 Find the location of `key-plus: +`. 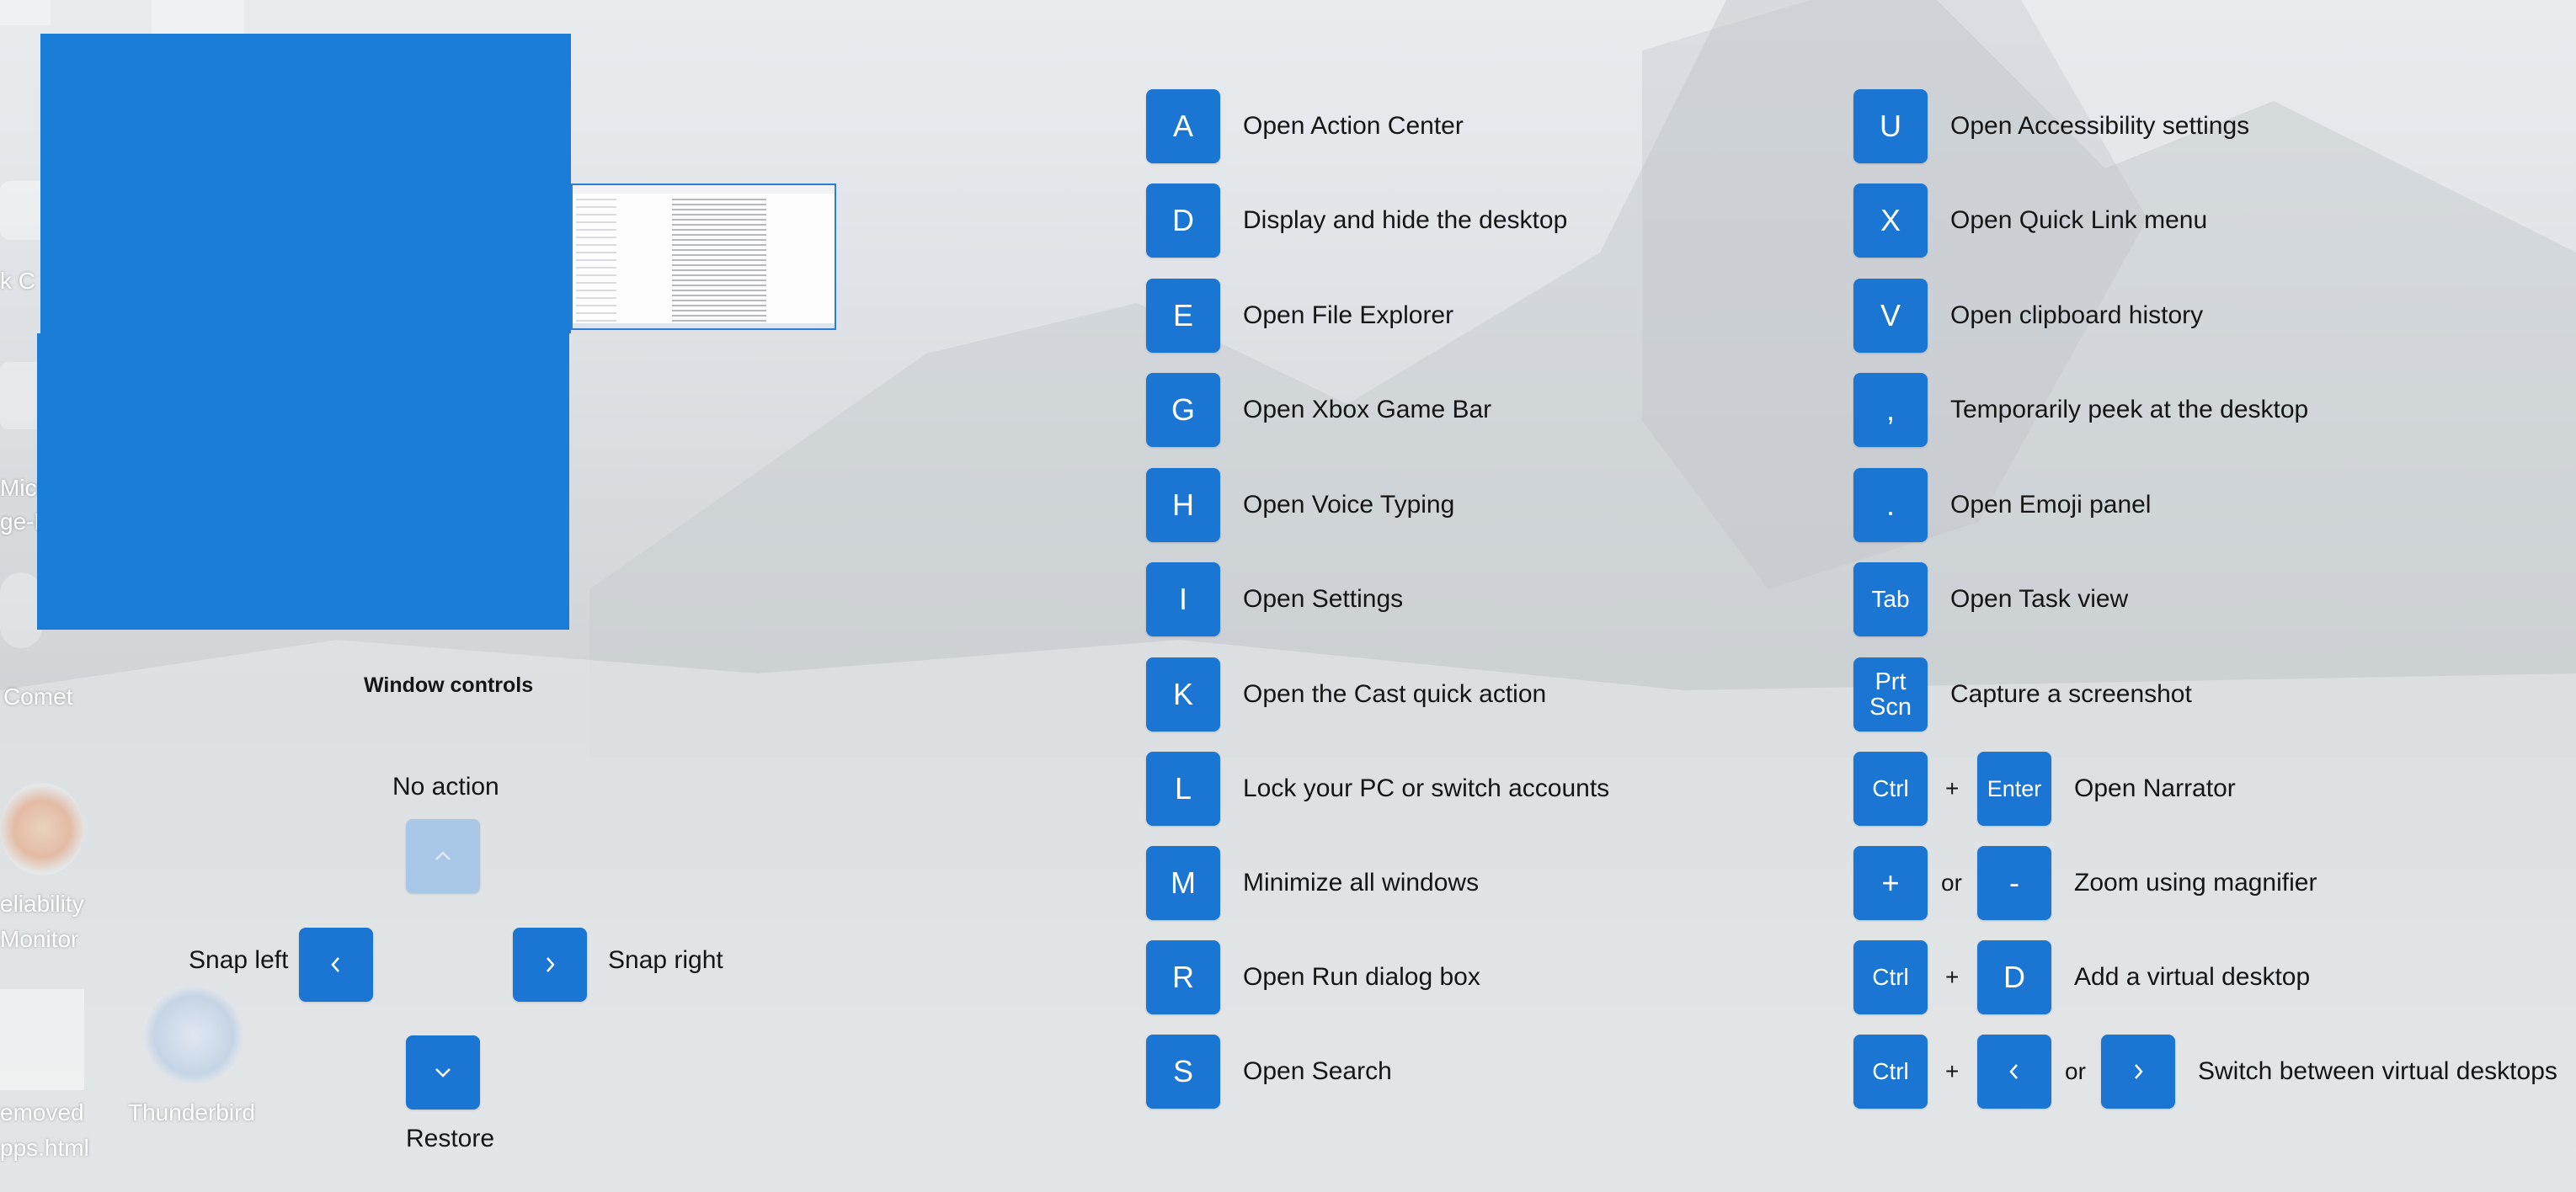

key-plus: + is located at coordinates (1890, 883).